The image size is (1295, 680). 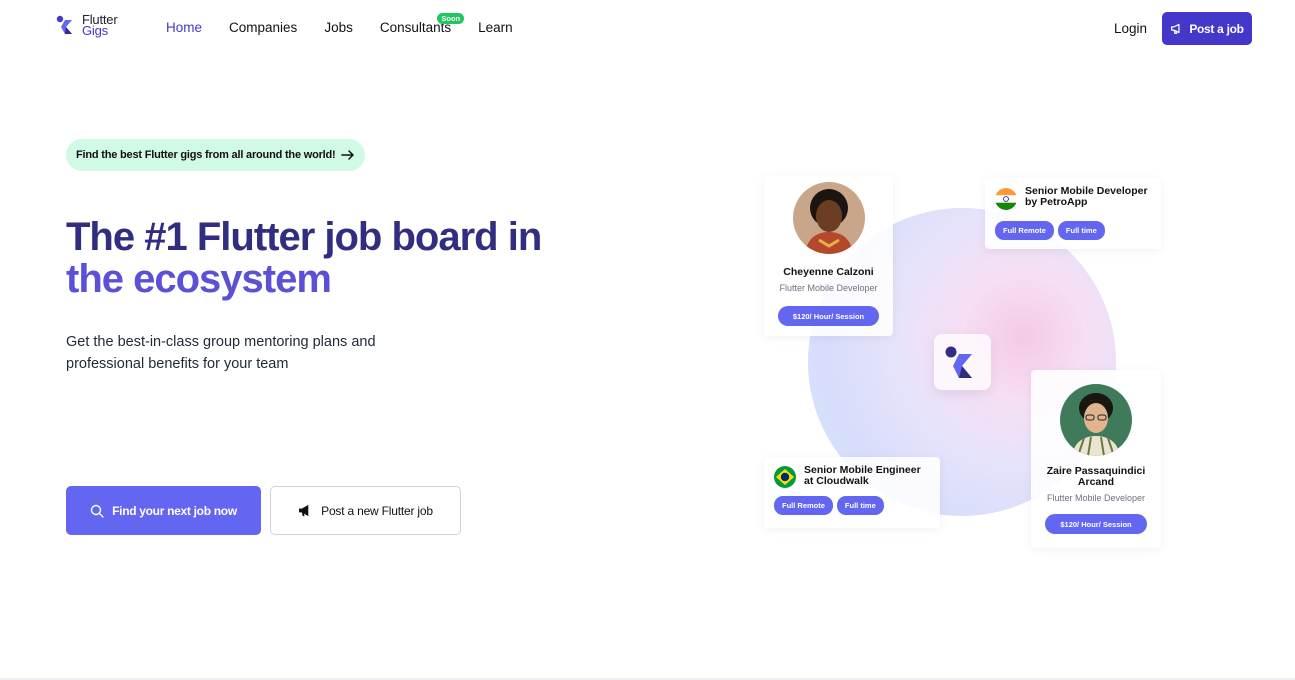 What do you see at coordinates (87, 25) in the screenshot?
I see `flutter-gigs-logo: Flutter Gigs` at bounding box center [87, 25].